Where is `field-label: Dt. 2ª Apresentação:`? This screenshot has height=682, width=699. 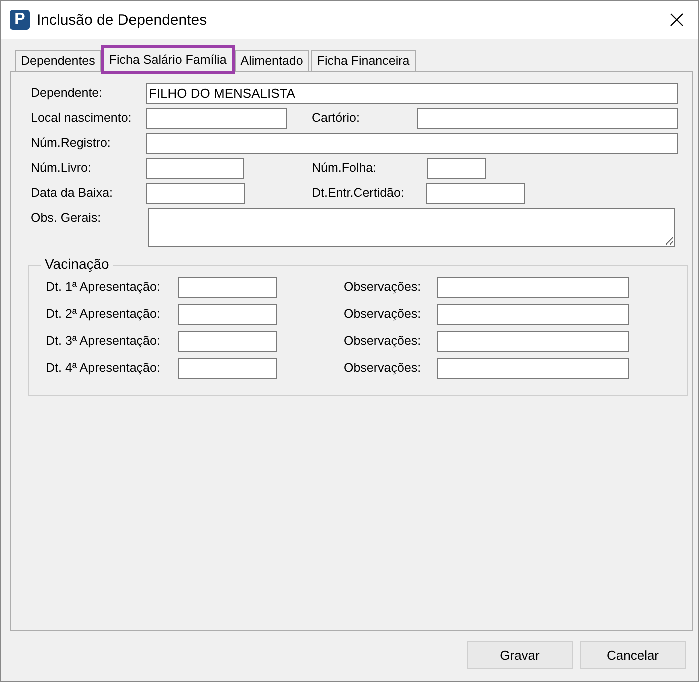
field-label: Dt. 2ª Apresentação: is located at coordinates (104, 314).